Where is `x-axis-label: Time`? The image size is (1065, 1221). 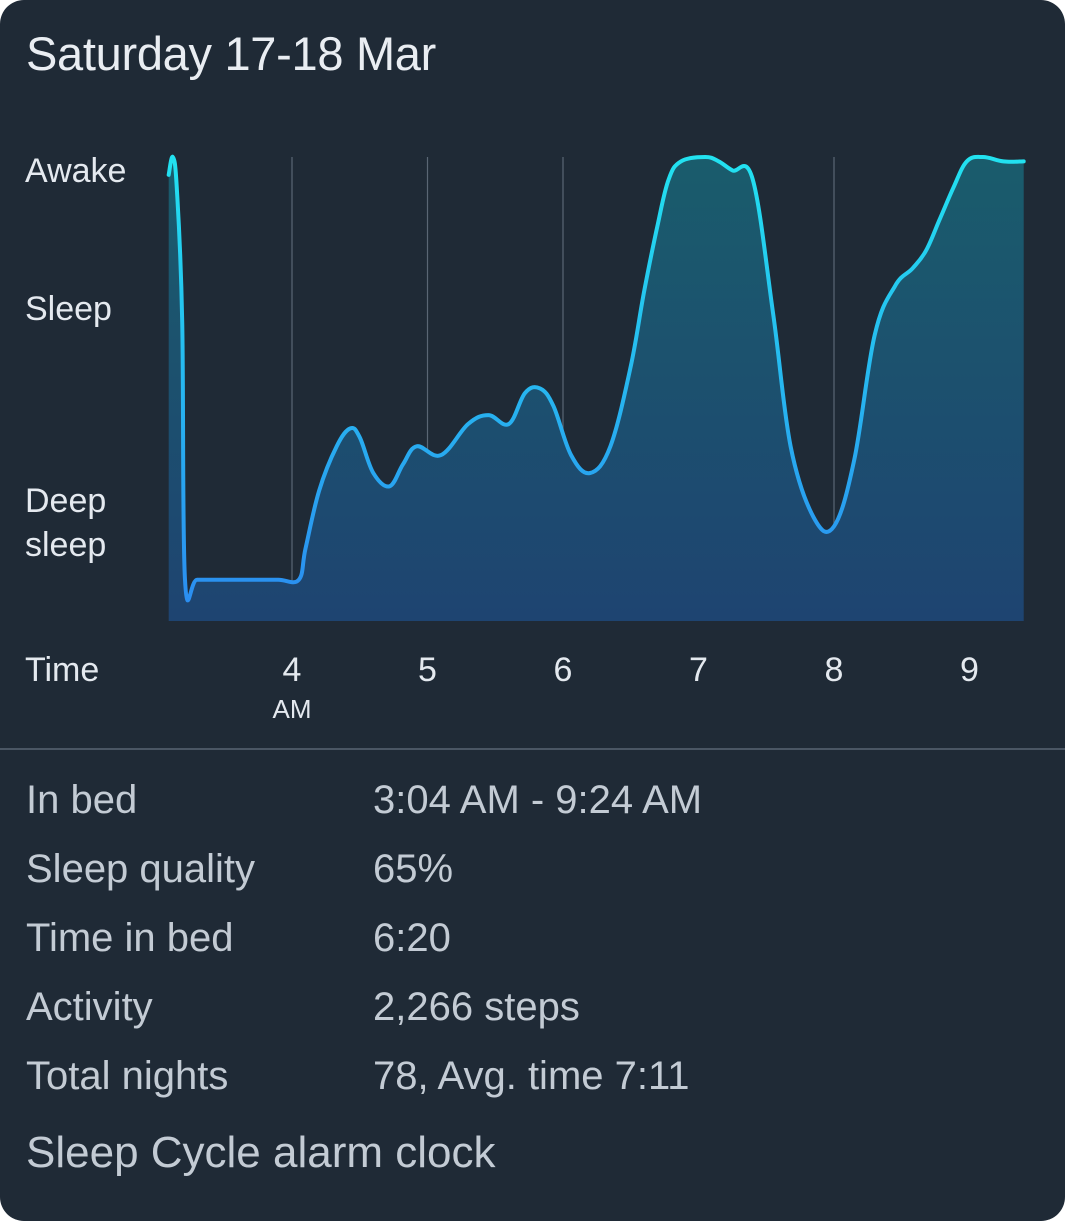 x-axis-label: Time is located at coordinates (62, 670).